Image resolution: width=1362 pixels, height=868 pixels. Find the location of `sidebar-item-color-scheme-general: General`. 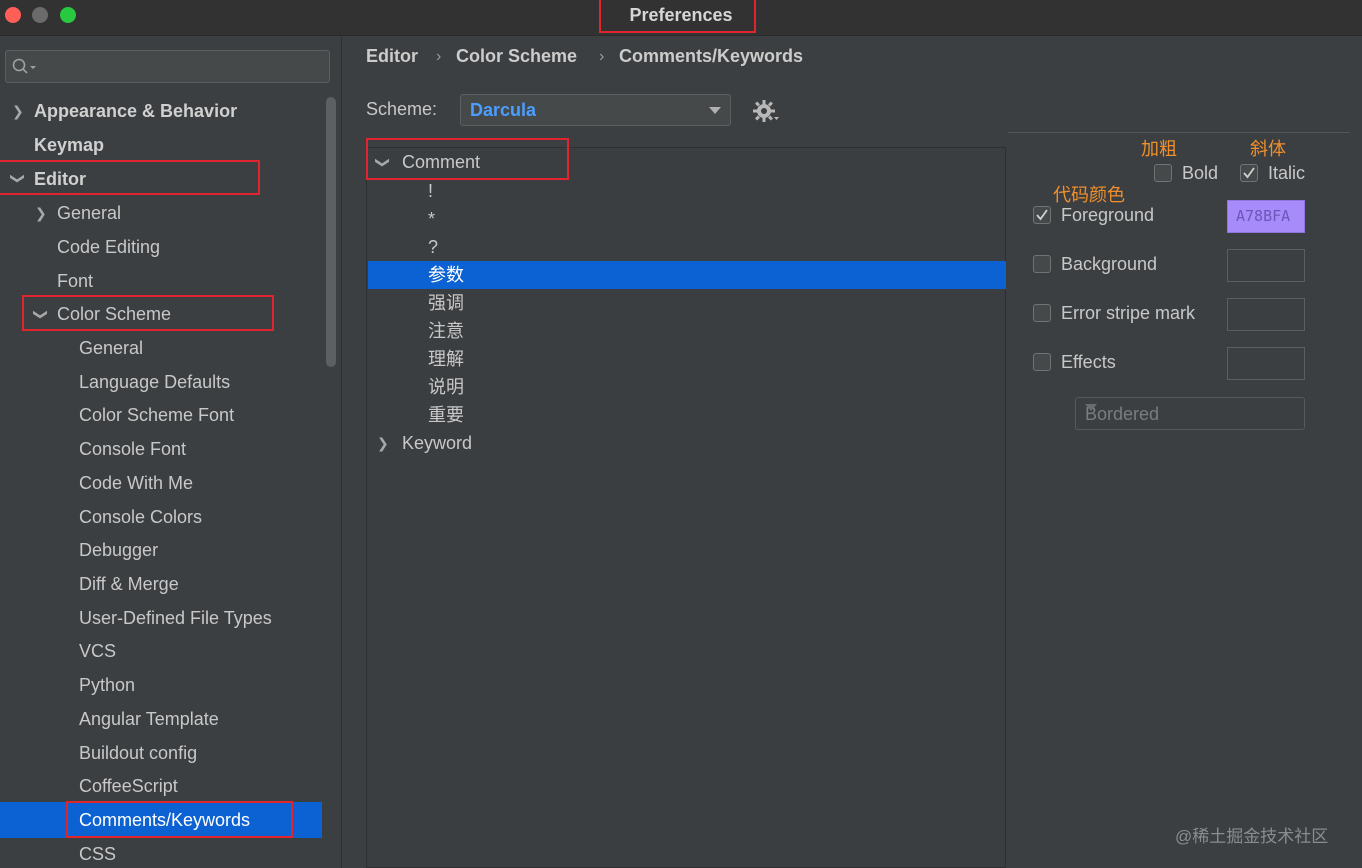

sidebar-item-color-scheme-general: General is located at coordinates (111, 348).